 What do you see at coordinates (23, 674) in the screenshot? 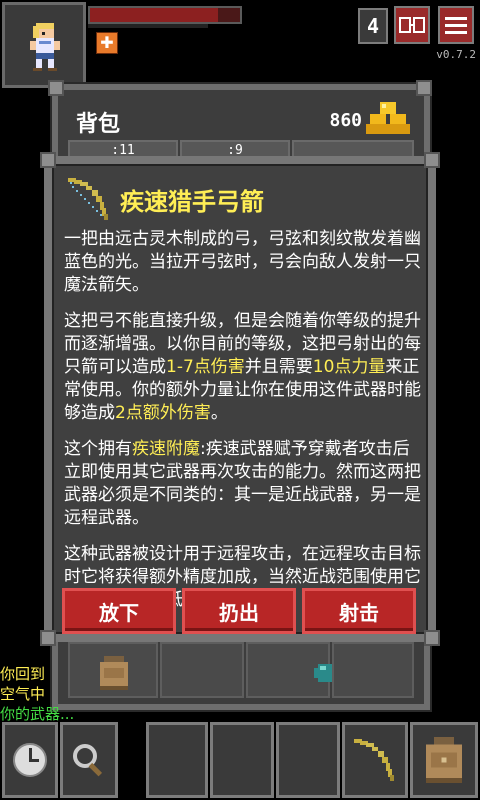
I see `log-line: 你回到` at bounding box center [23, 674].